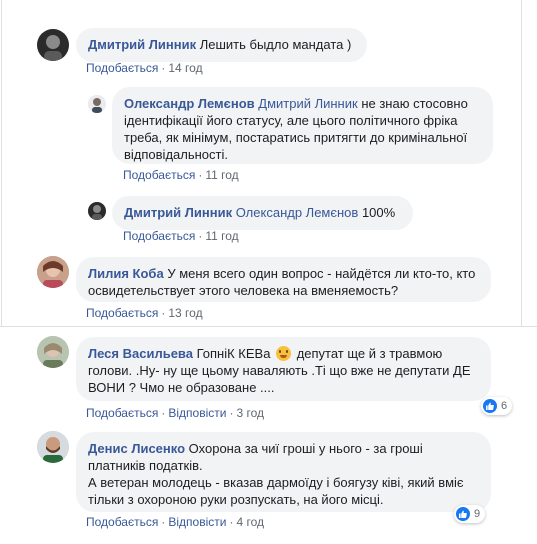 This screenshot has width=537, height=544. Describe the element at coordinates (185, 68) in the screenshot. I see `comment-time: 14 год` at that location.